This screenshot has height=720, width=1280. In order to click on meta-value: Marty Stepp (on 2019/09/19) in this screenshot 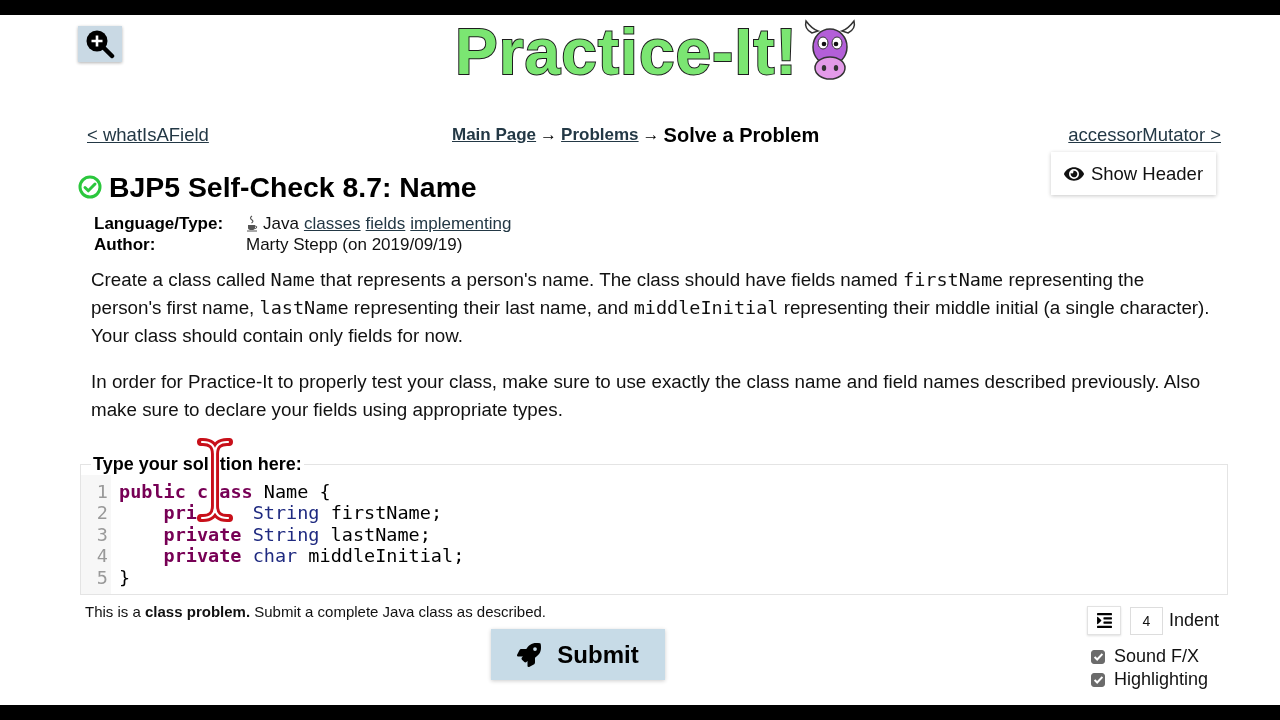, I will do `click(354, 244)`.